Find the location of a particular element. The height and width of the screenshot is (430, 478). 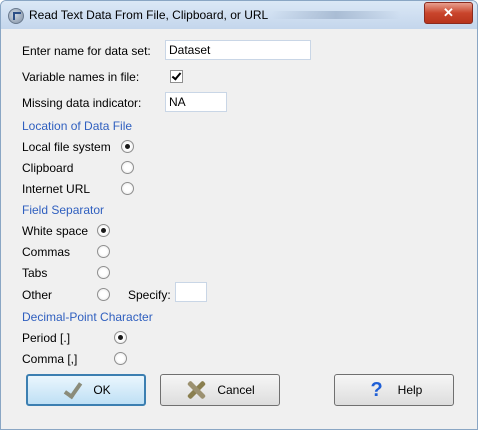

close-button: ✕ is located at coordinates (448, 13).